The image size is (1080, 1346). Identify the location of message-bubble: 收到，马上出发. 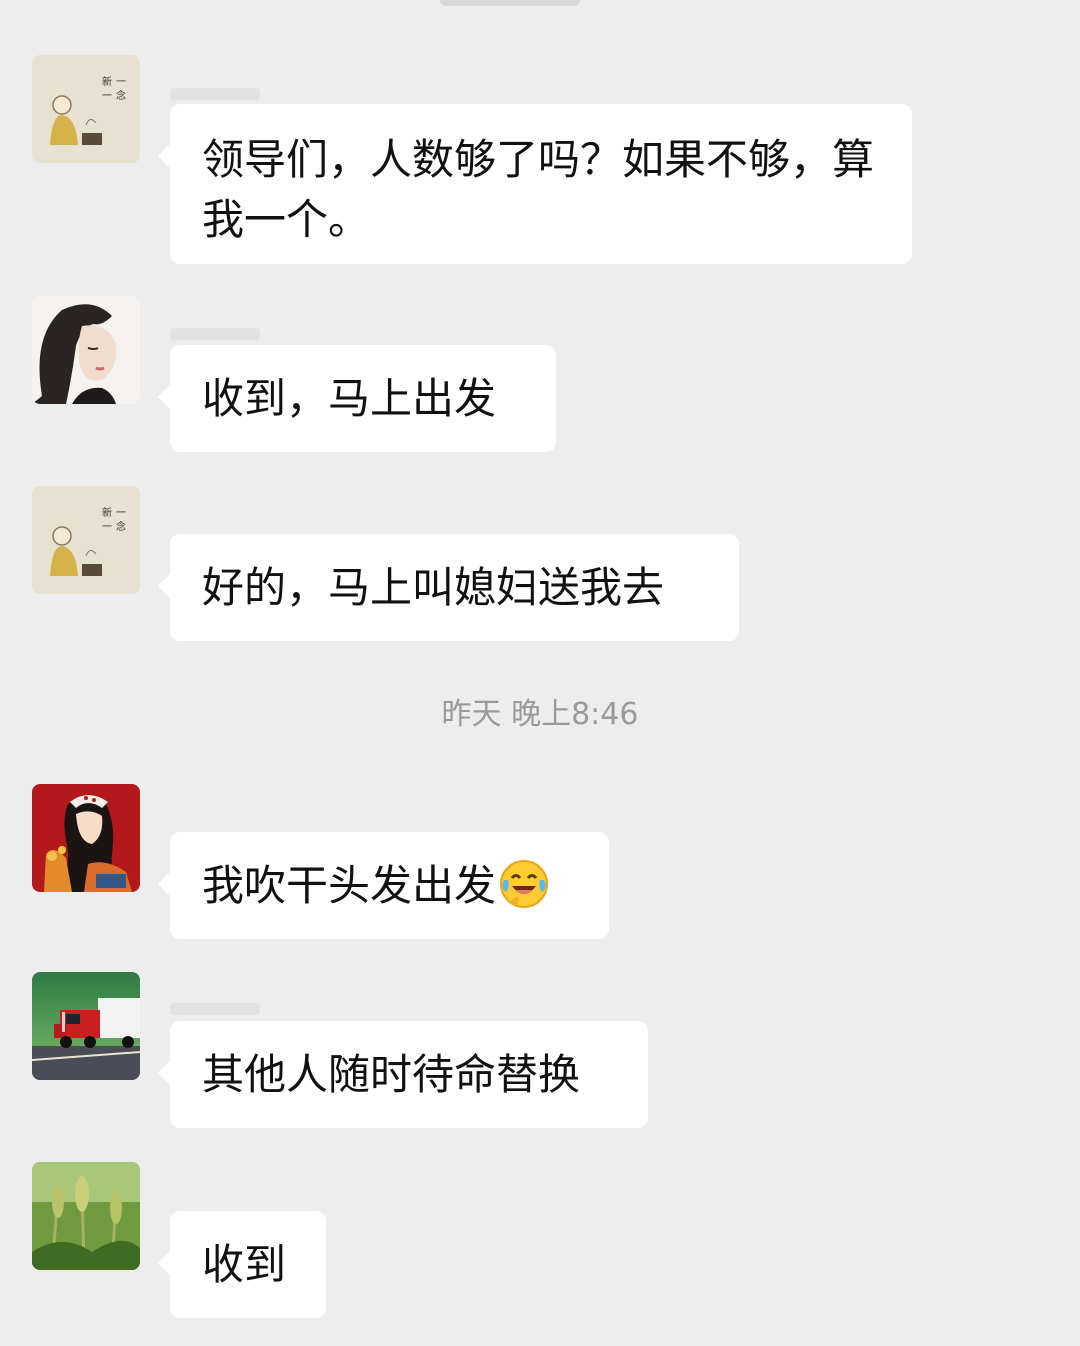
(357, 398).